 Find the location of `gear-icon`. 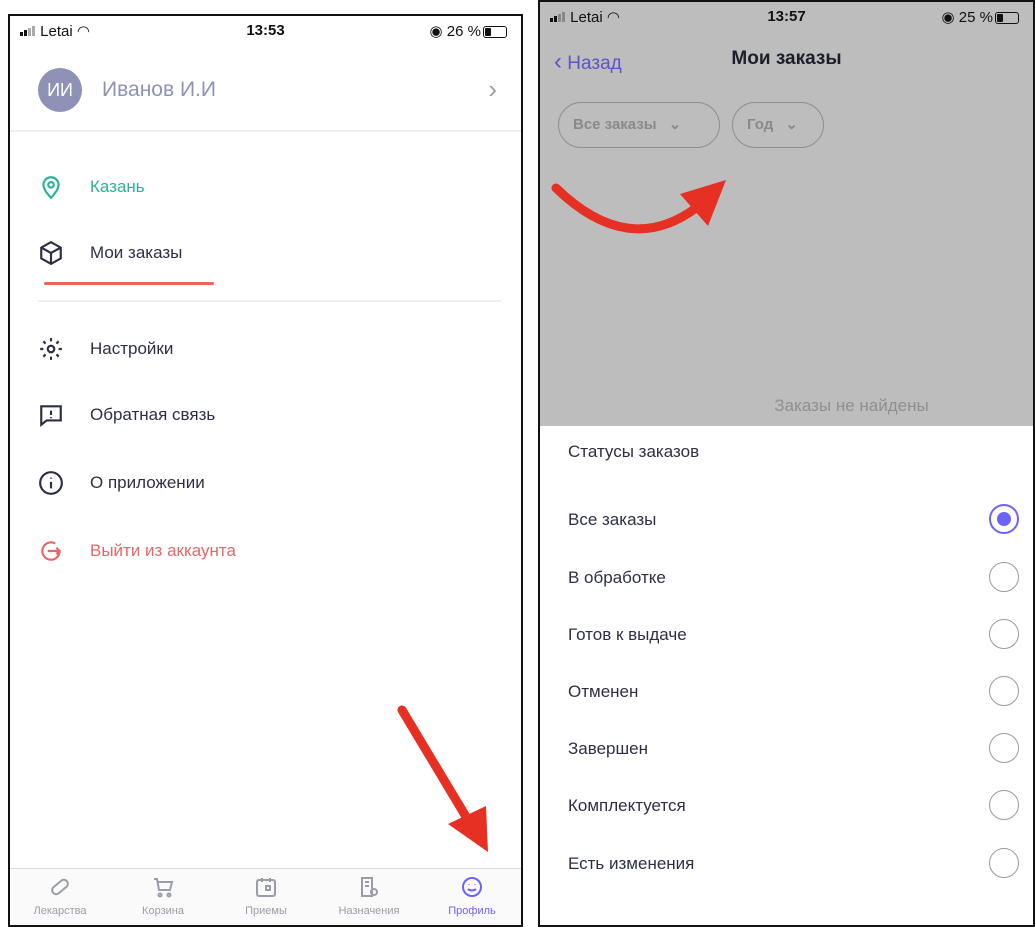

gear-icon is located at coordinates (51, 349).